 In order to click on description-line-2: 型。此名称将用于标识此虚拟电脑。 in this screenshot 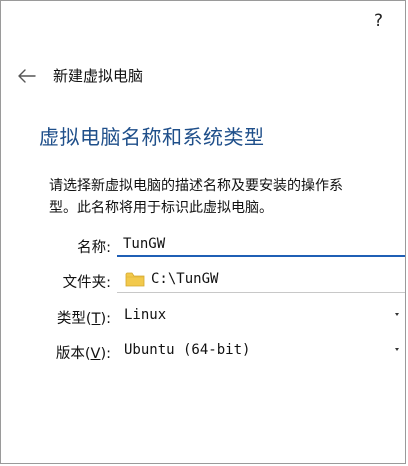, I will do `click(161, 208)`.